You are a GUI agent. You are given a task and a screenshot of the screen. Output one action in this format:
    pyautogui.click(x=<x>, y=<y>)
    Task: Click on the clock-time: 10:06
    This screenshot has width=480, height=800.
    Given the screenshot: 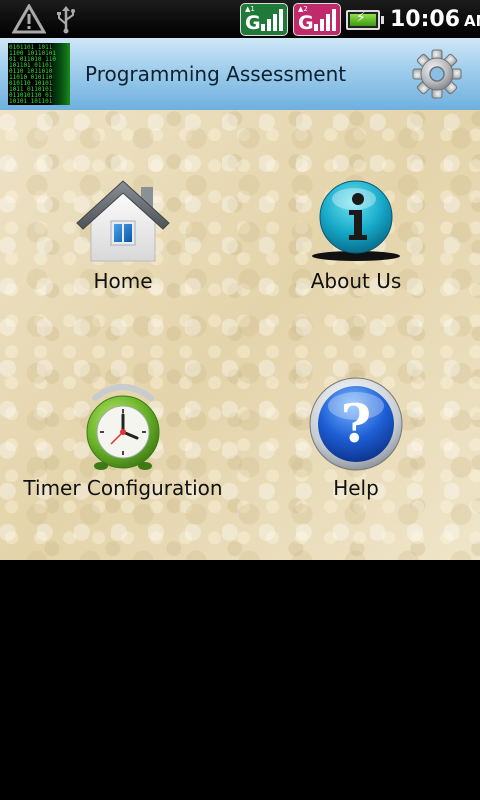 What is the action you would take?
    pyautogui.click(x=425, y=19)
    